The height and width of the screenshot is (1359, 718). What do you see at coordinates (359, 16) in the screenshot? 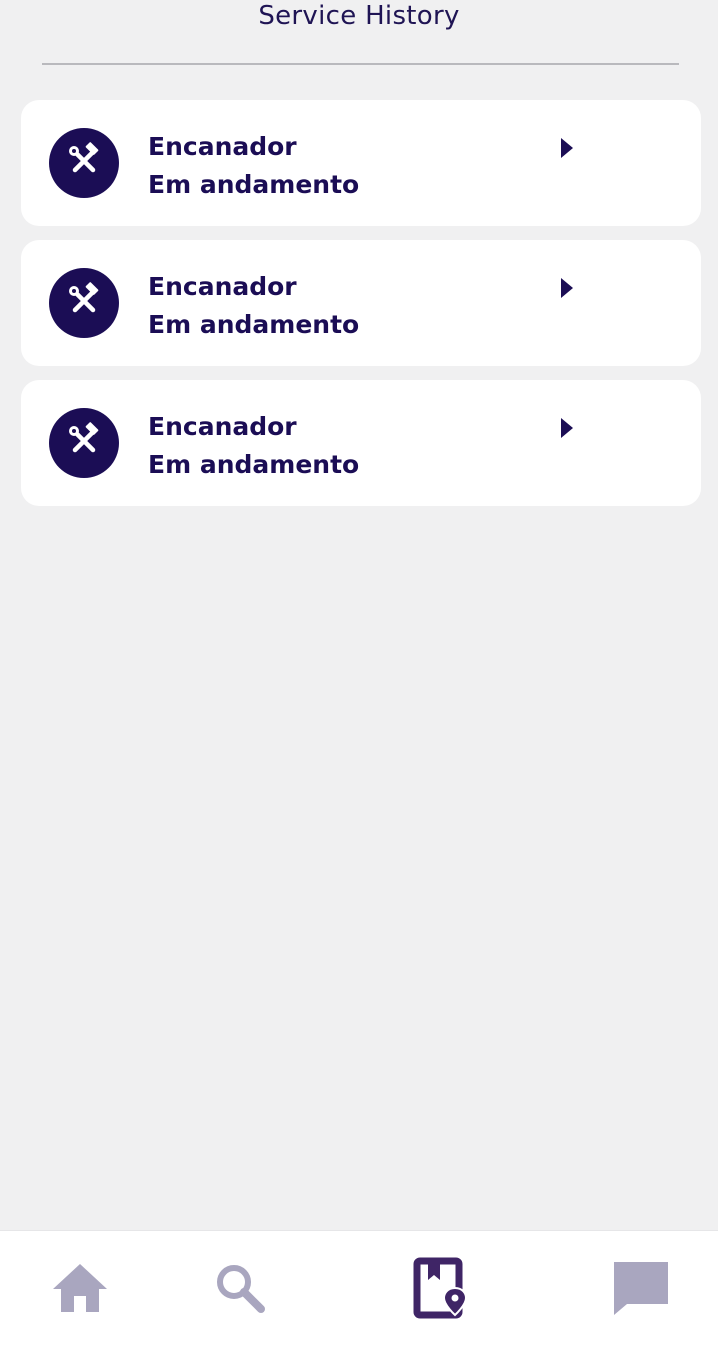
I see `page-title: Service History` at bounding box center [359, 16].